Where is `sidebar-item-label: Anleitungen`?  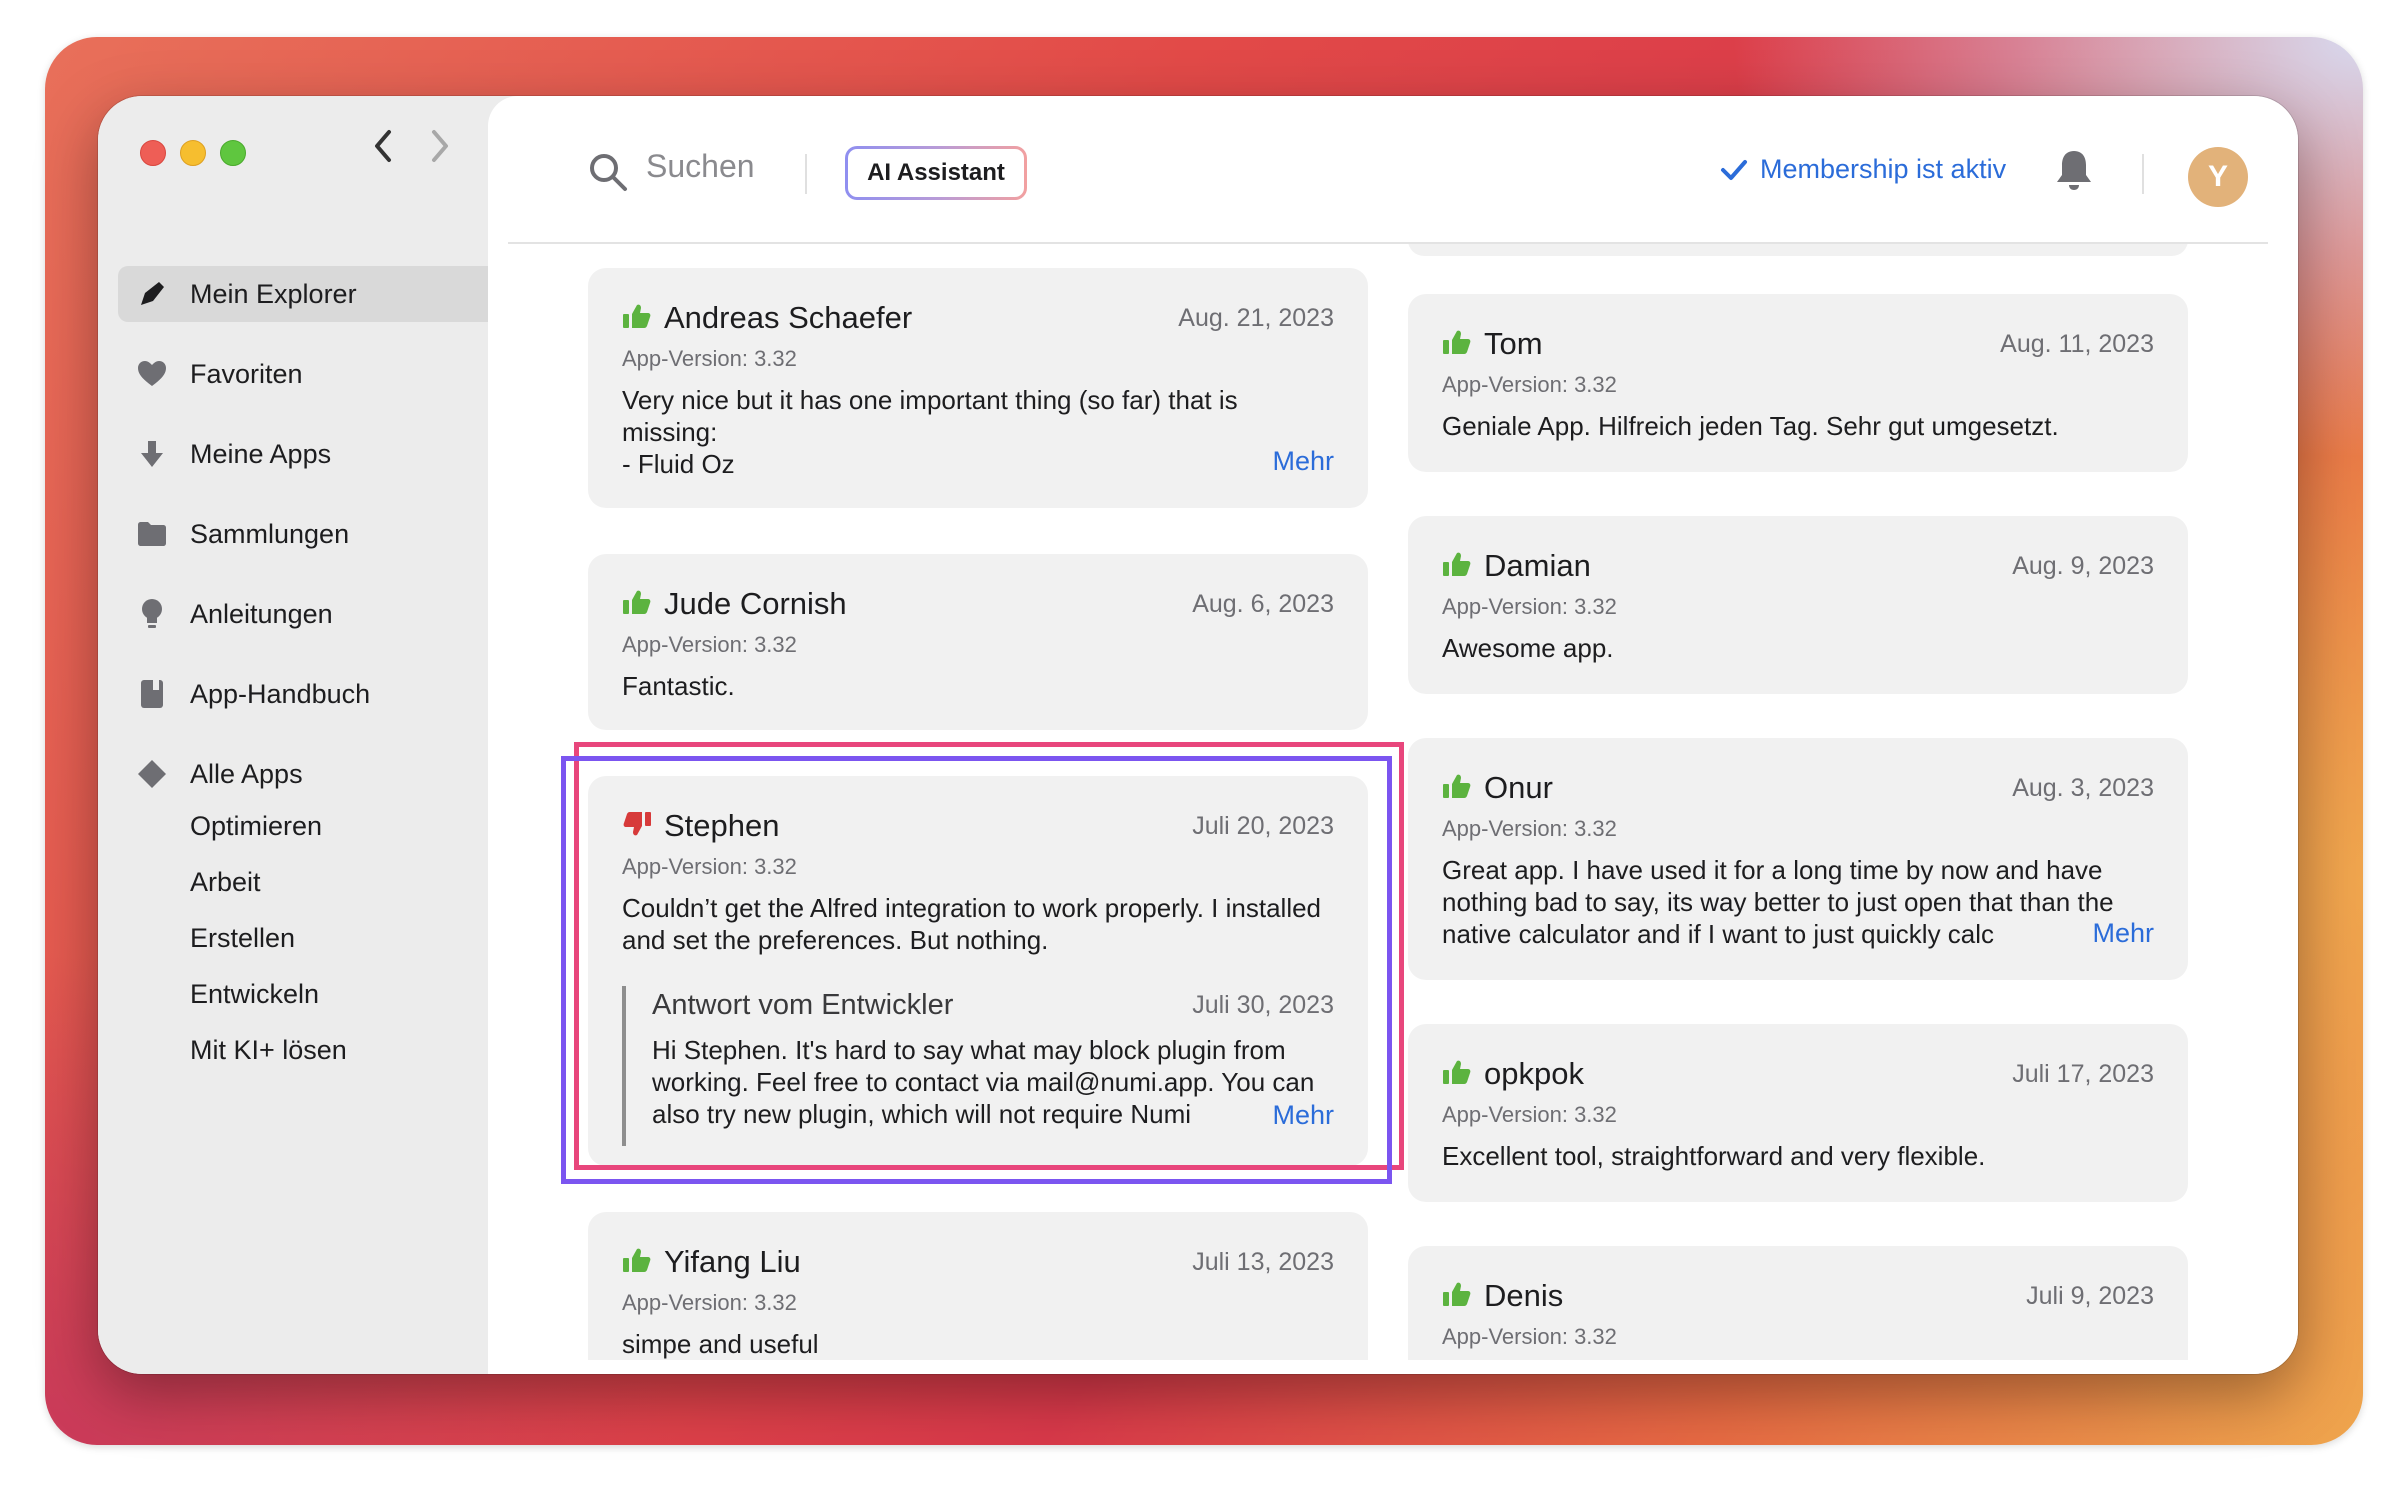
sidebar-item-label: Anleitungen is located at coordinates (261, 613).